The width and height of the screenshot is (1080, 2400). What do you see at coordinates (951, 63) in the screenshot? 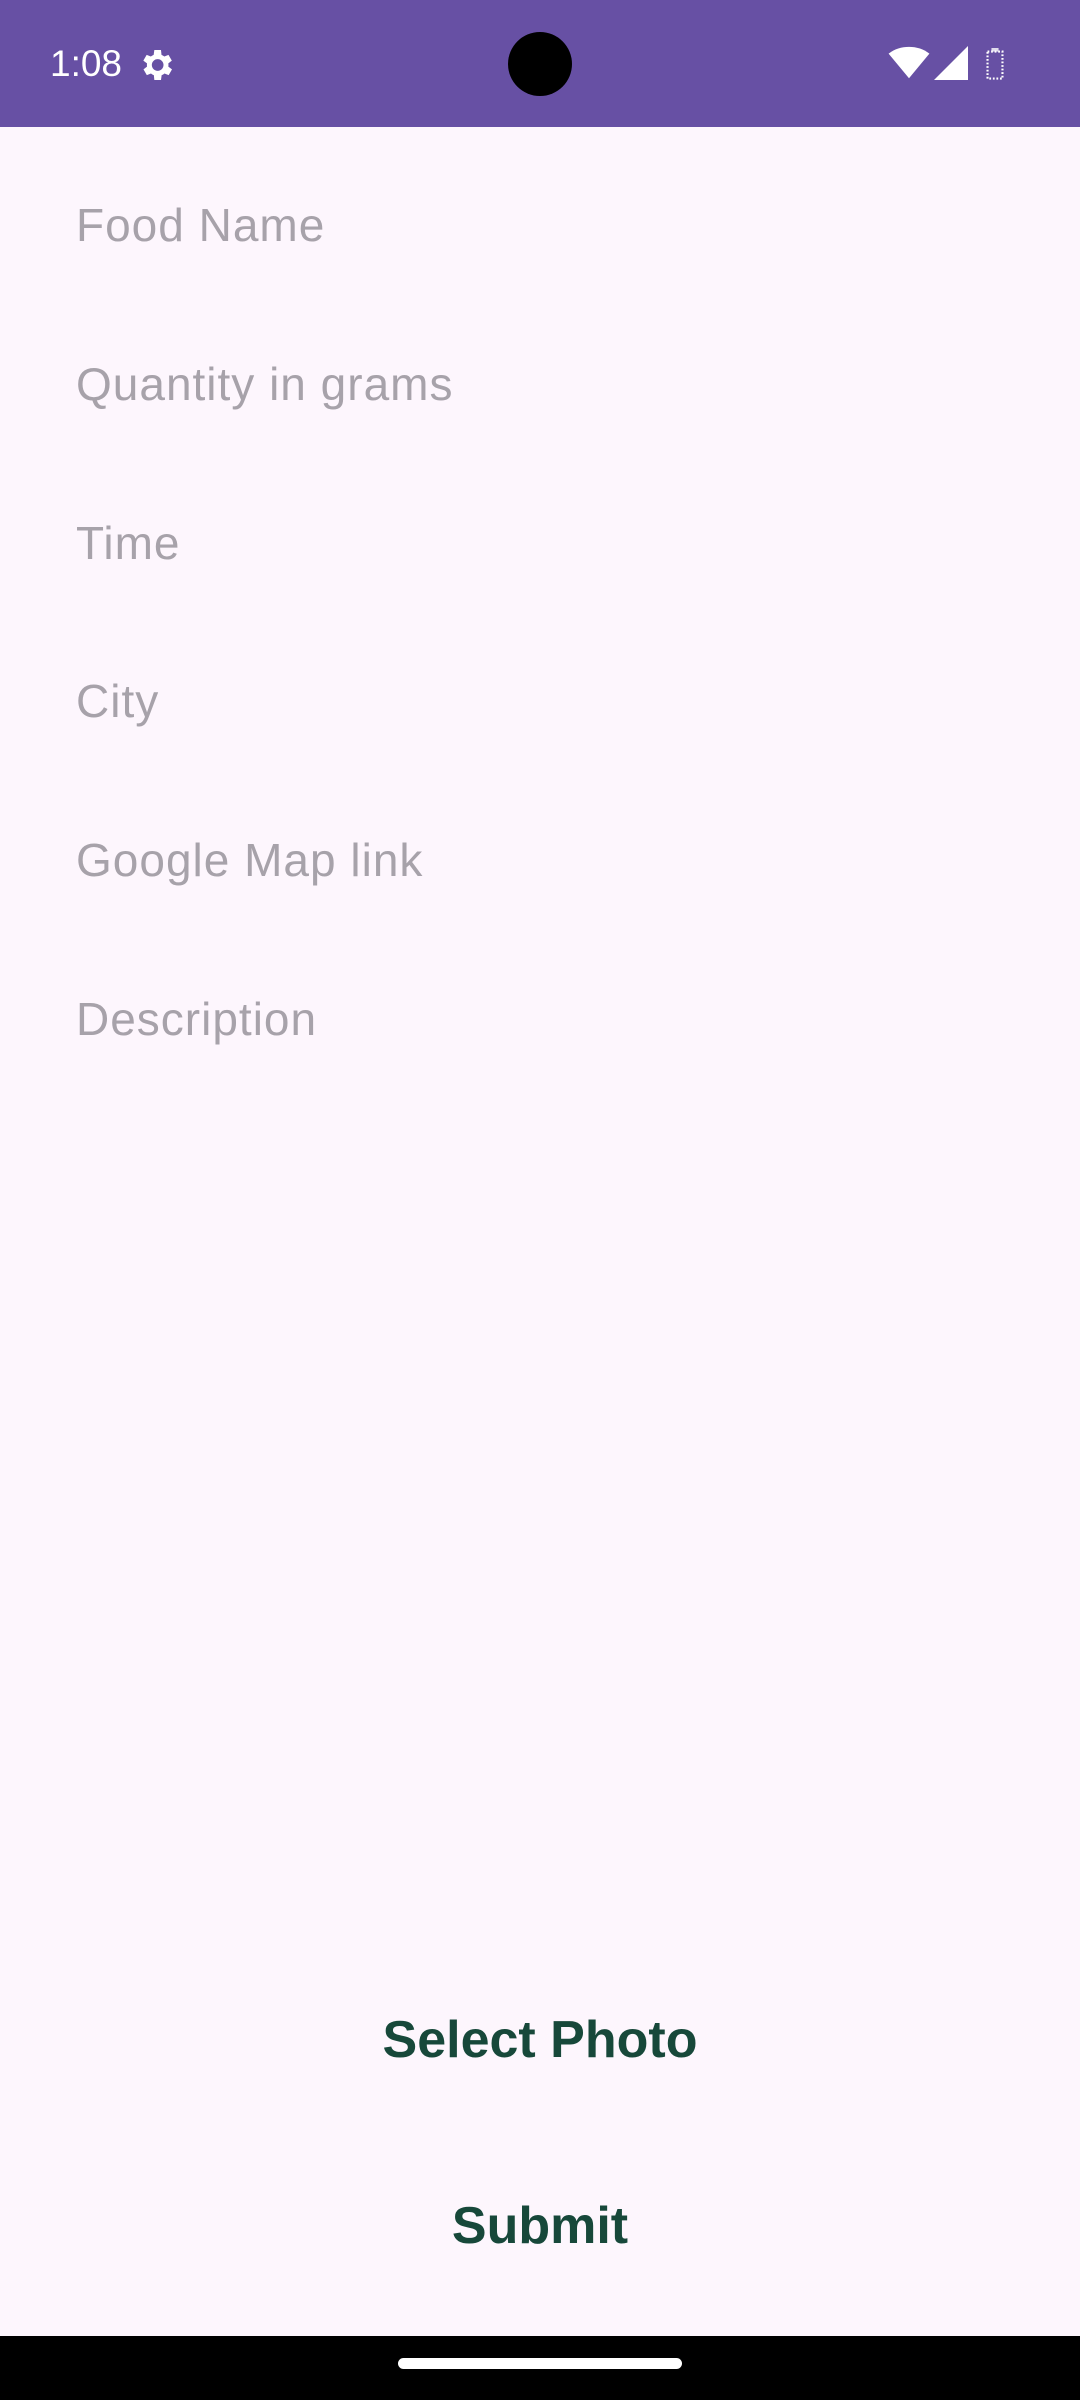
I see `signal-icon` at bounding box center [951, 63].